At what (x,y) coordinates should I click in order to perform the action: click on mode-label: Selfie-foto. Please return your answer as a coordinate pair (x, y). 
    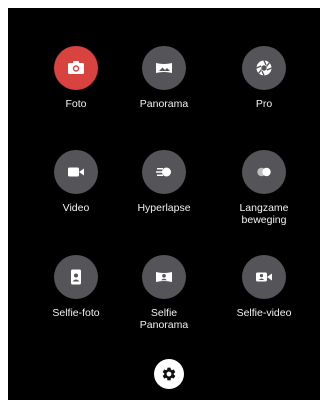
    Looking at the image, I should click on (76, 313).